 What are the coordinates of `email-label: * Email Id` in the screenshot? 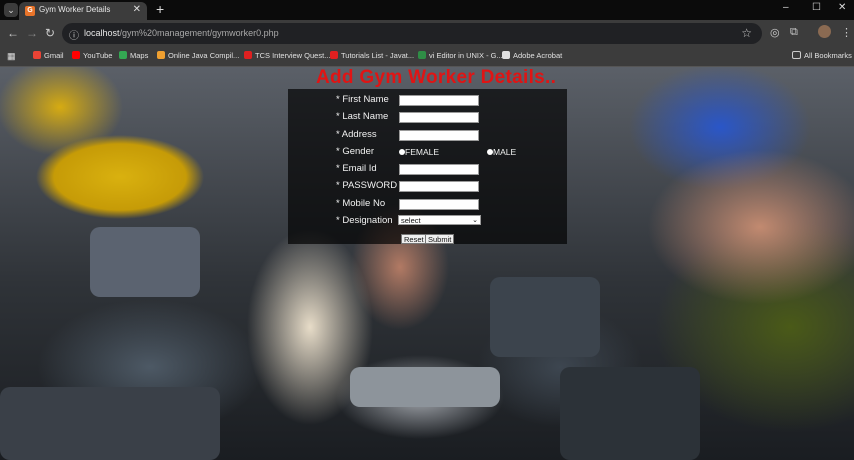 It's located at (356, 168).